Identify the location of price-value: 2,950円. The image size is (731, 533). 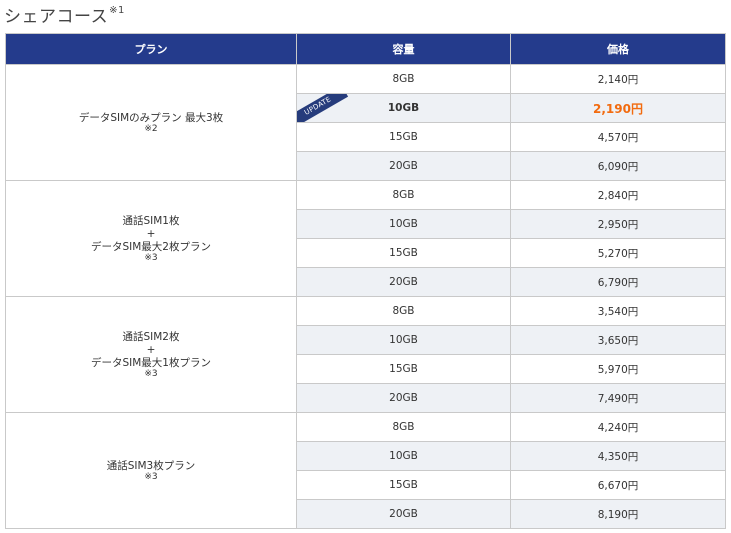
(618, 224).